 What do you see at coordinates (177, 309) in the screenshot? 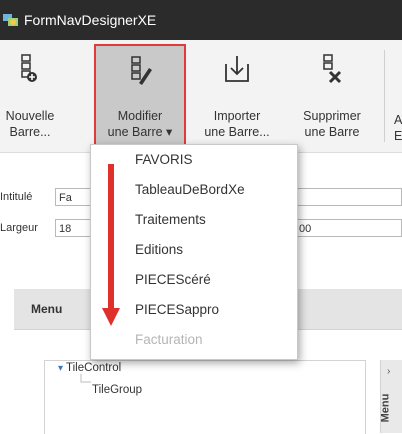
I see `dropdown-item-piecesappro: PIECESappro` at bounding box center [177, 309].